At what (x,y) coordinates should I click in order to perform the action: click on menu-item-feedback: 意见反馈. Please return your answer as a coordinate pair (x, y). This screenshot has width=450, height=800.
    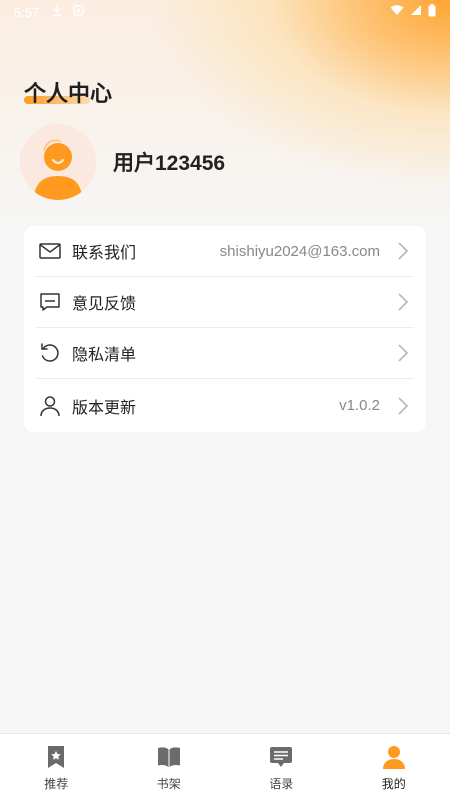
    Looking at the image, I should click on (225, 302).